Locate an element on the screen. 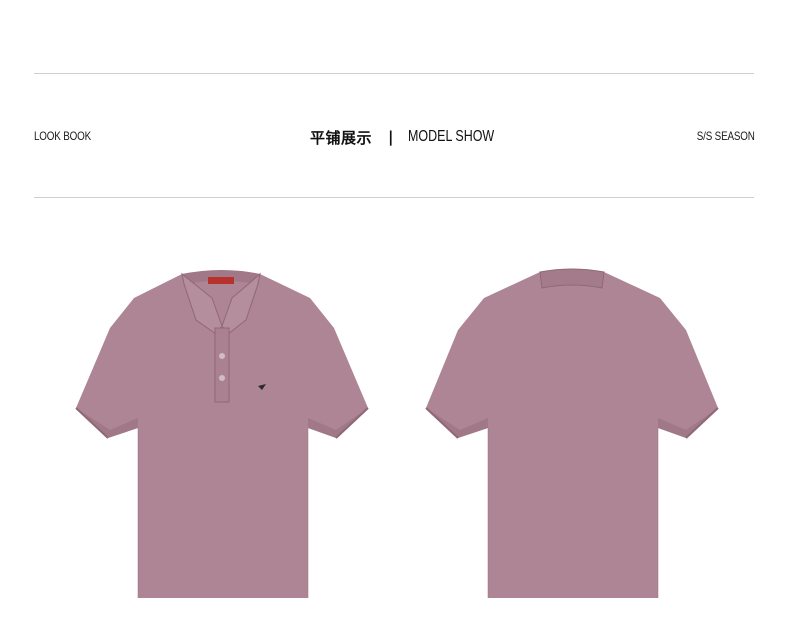  look-book-label: LOOK BOOK is located at coordinates (63, 136).